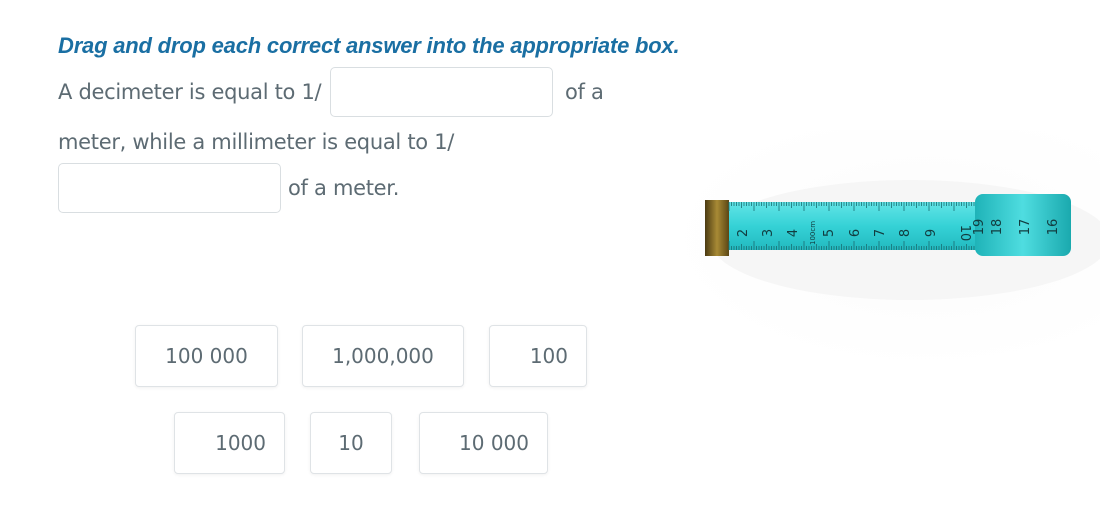 This screenshot has width=1100, height=517. What do you see at coordinates (855, 233) in the screenshot?
I see `tape-number: 6` at bounding box center [855, 233].